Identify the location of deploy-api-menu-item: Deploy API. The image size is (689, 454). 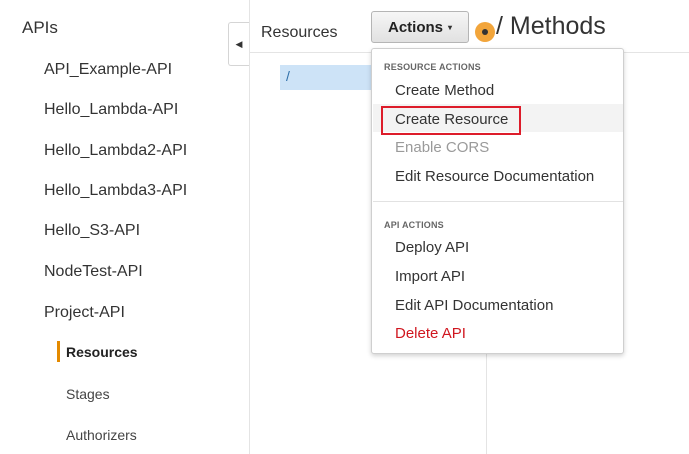
(432, 247).